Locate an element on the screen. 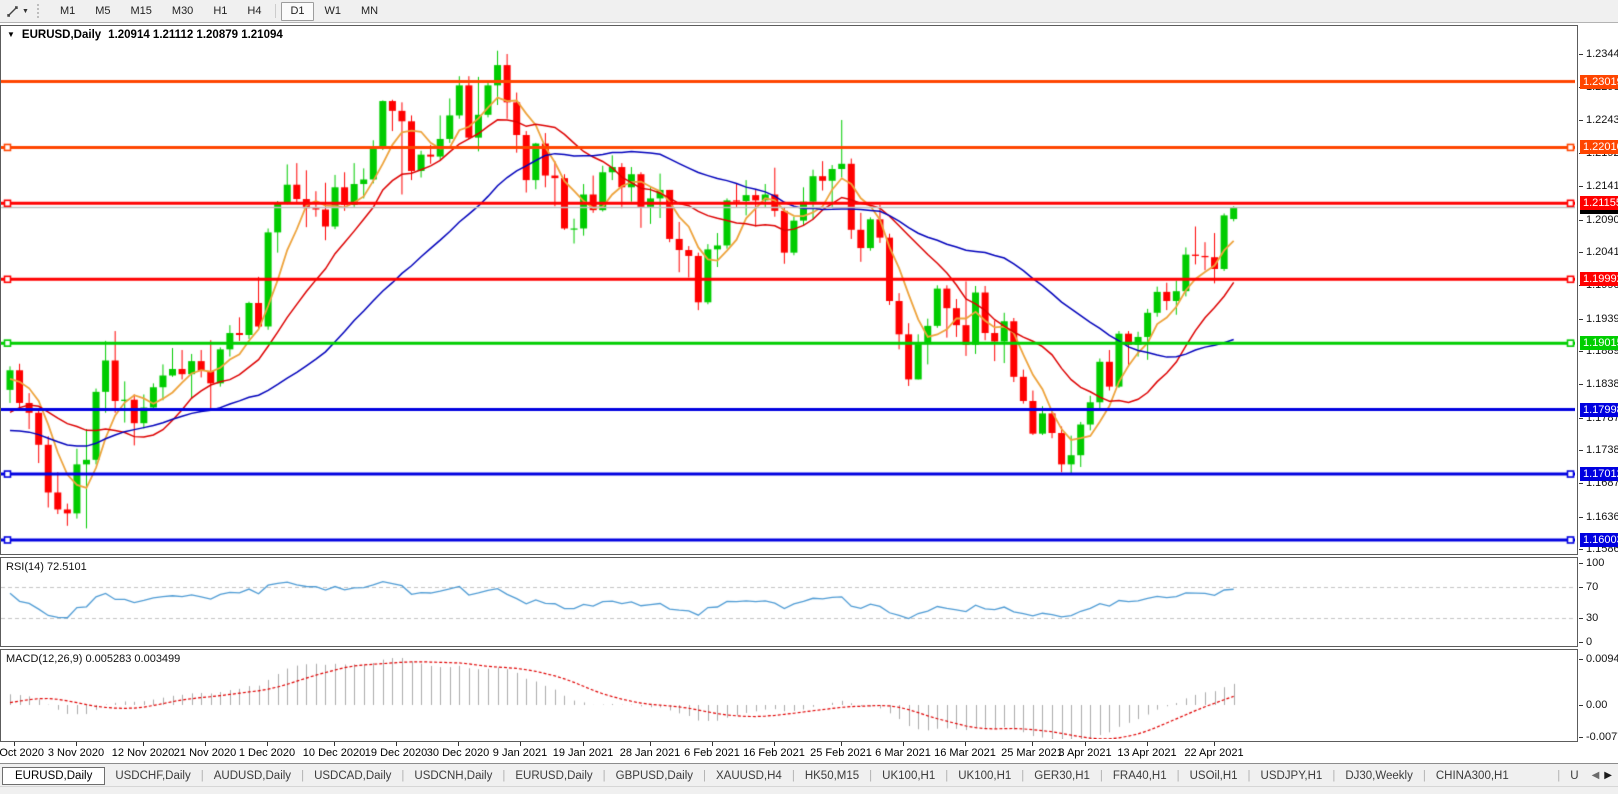  macd-indicator-panel: MACD(12,26,9) 0.005283 0.003499 is located at coordinates (789, 695).